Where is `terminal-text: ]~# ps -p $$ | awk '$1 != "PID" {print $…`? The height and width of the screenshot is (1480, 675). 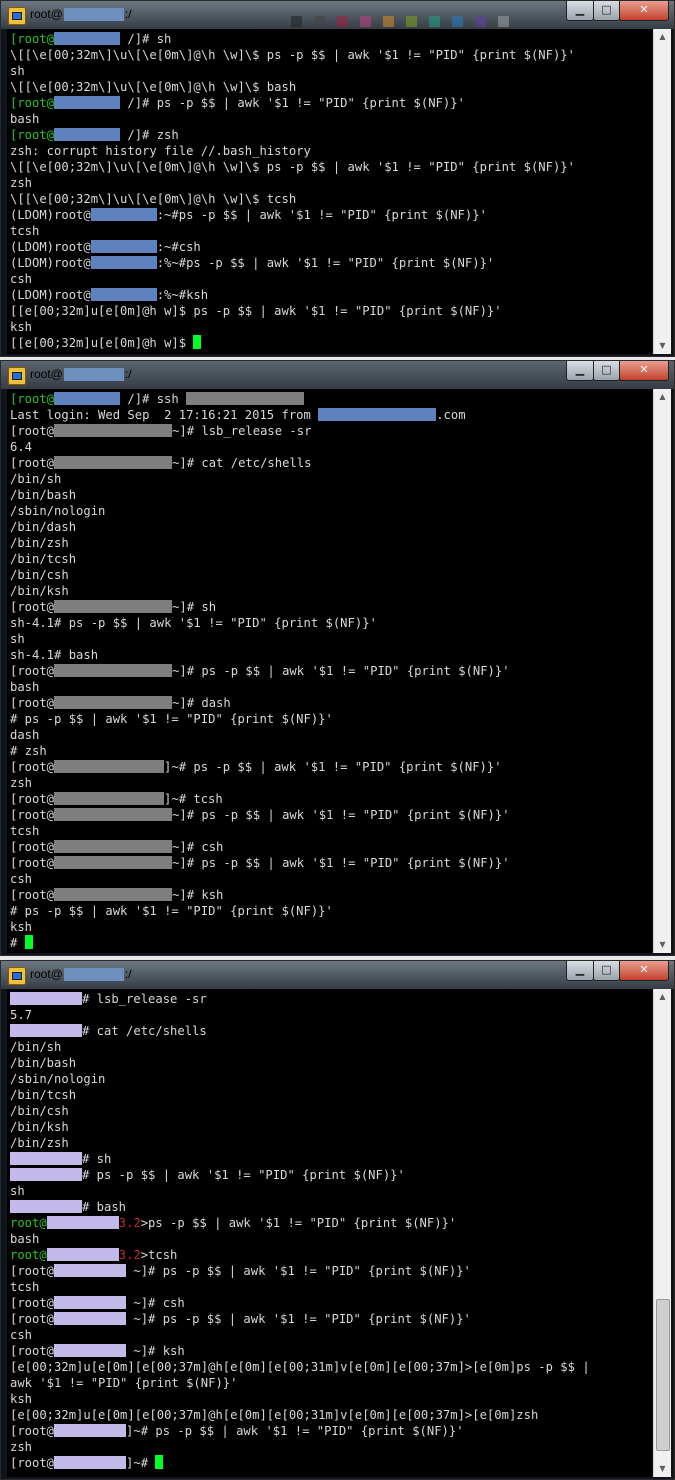 terminal-text: ]~# ps -p $$ | awk '$1 != "PID" {print $… is located at coordinates (333, 767).